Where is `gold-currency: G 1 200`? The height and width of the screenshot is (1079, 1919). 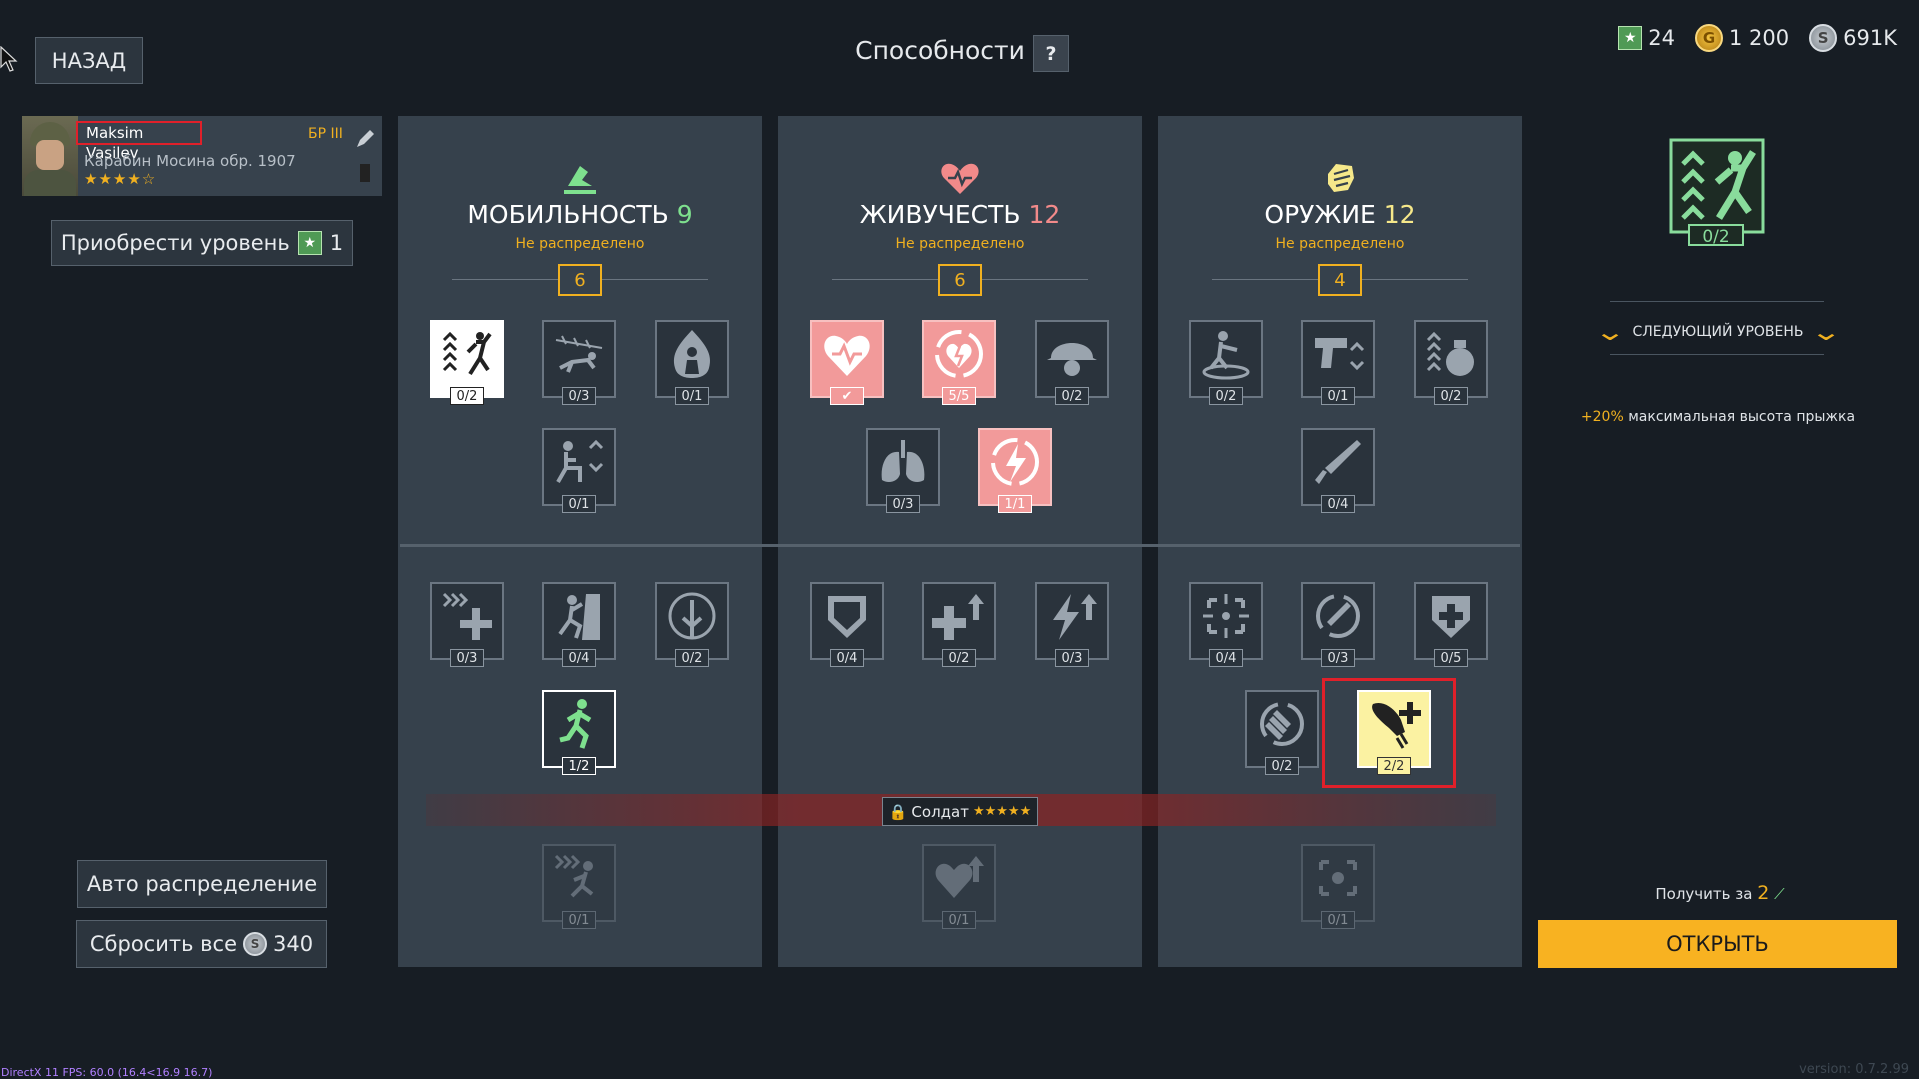
gold-currency: G 1 200 is located at coordinates (1742, 38).